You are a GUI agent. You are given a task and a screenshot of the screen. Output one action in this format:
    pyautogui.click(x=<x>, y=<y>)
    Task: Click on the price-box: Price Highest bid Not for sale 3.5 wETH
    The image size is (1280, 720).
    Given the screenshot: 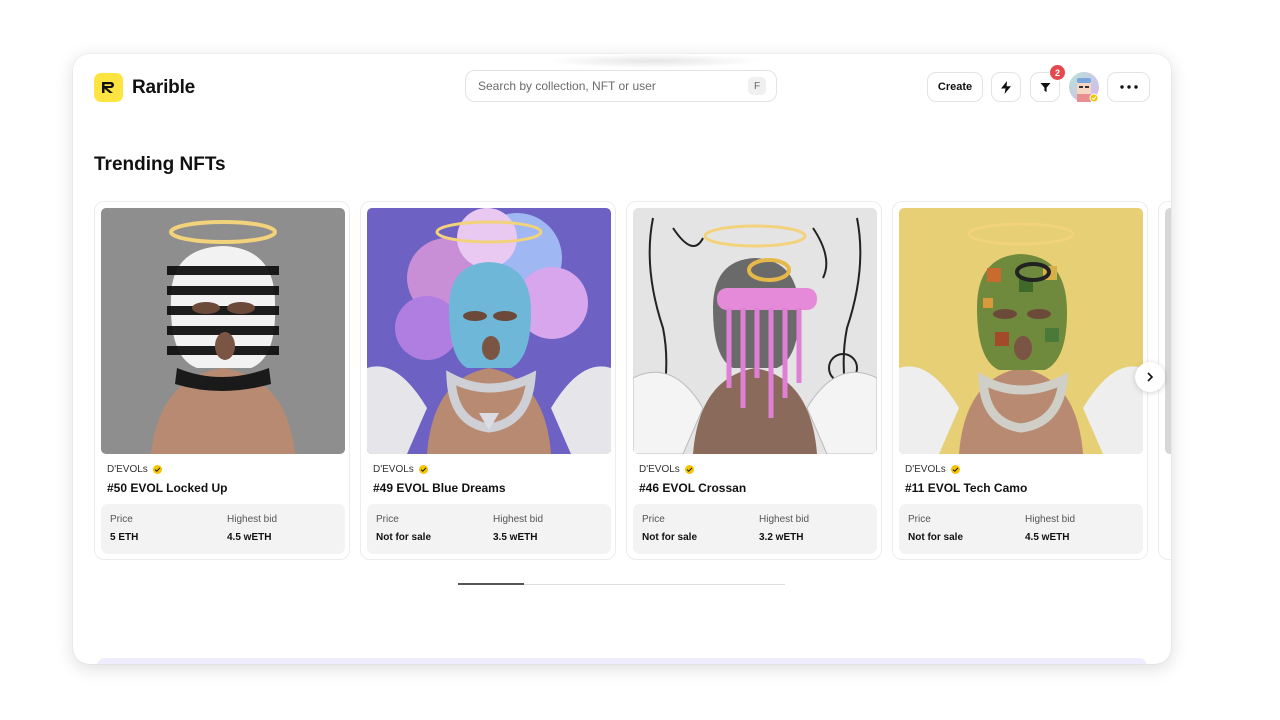 What is the action you would take?
    pyautogui.click(x=489, y=529)
    